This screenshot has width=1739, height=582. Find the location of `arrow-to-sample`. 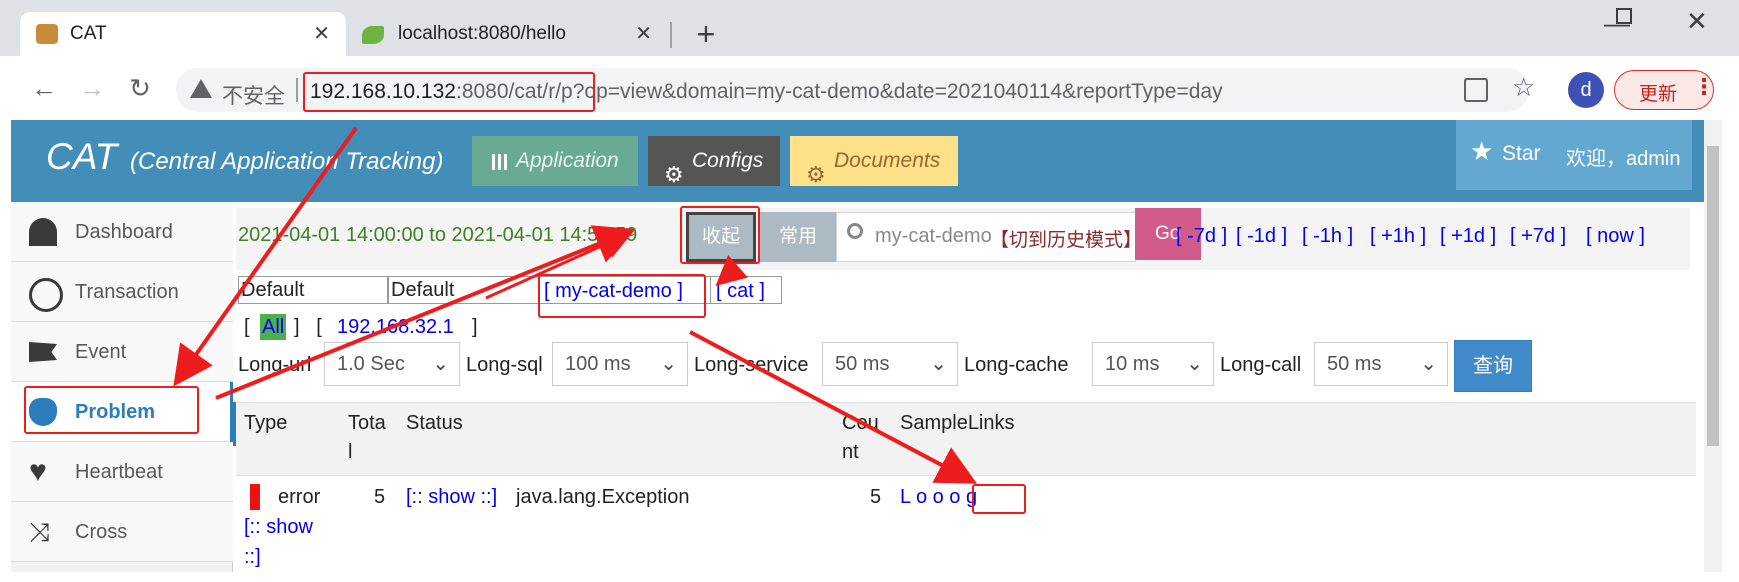

arrow-to-sample is located at coordinates (833, 407).